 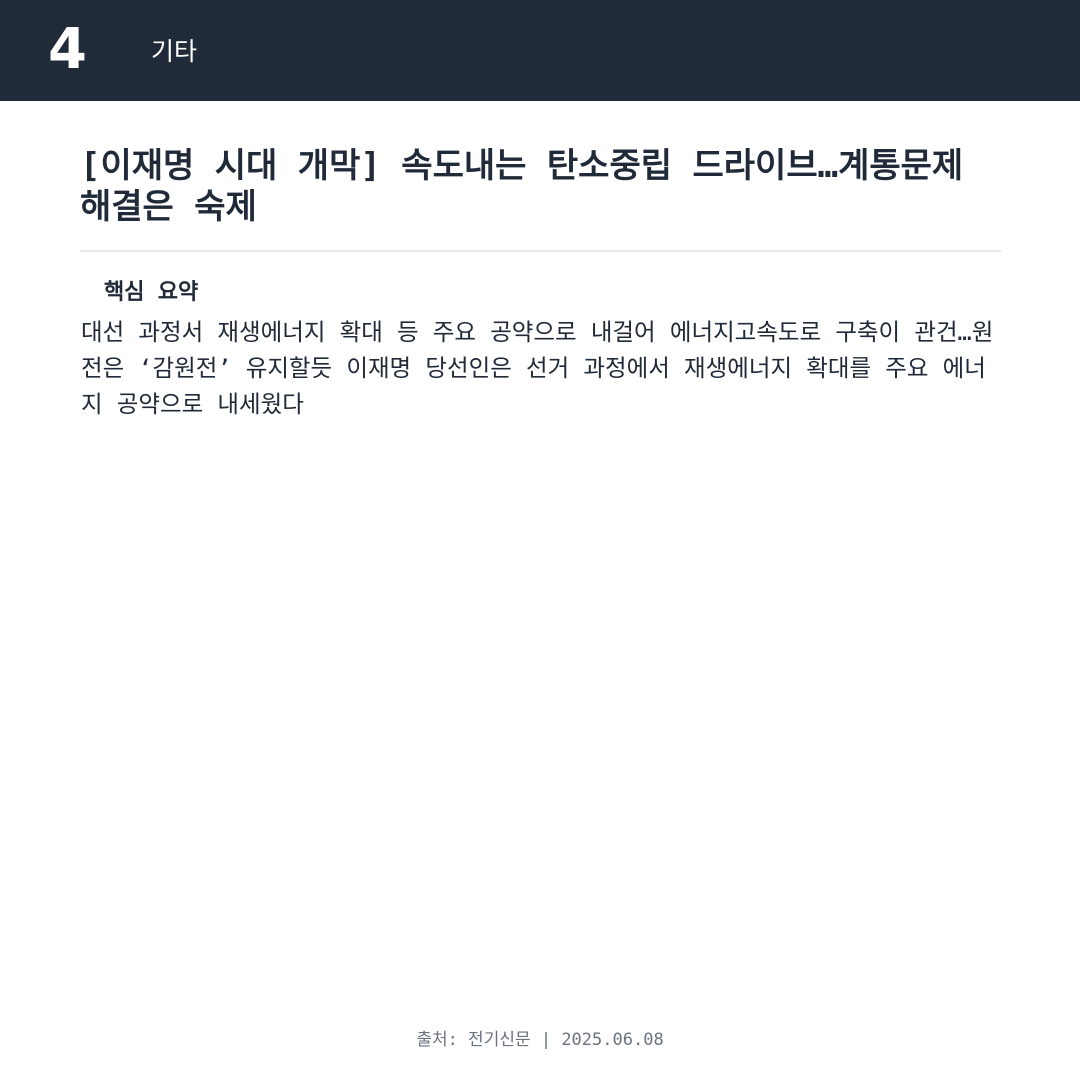 I want to click on article-title: [이재명 시대 개막] 속도내는 탄소중립 드라이브…계통문제 해결은 숙제, so click(x=522, y=186).